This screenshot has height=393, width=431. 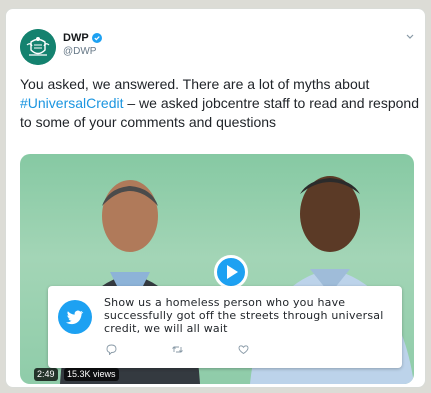 I want to click on display-name: DWP, so click(x=76, y=38).